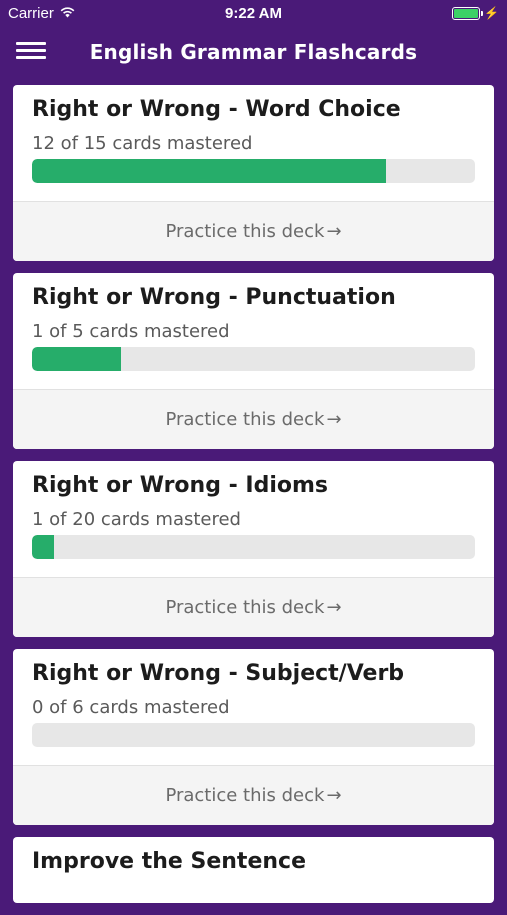 This screenshot has width=507, height=915. Describe the element at coordinates (131, 707) in the screenshot. I see `mastery-count: 0 of 6 cards mastered` at that location.